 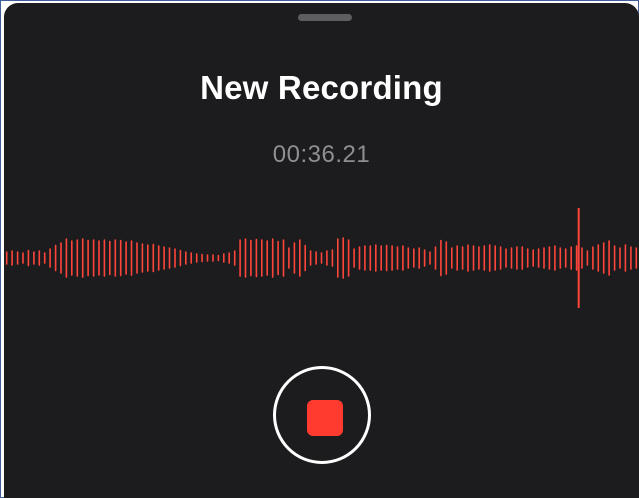 What do you see at coordinates (321, 154) in the screenshot?
I see `elapsed-time: 00:36.21` at bounding box center [321, 154].